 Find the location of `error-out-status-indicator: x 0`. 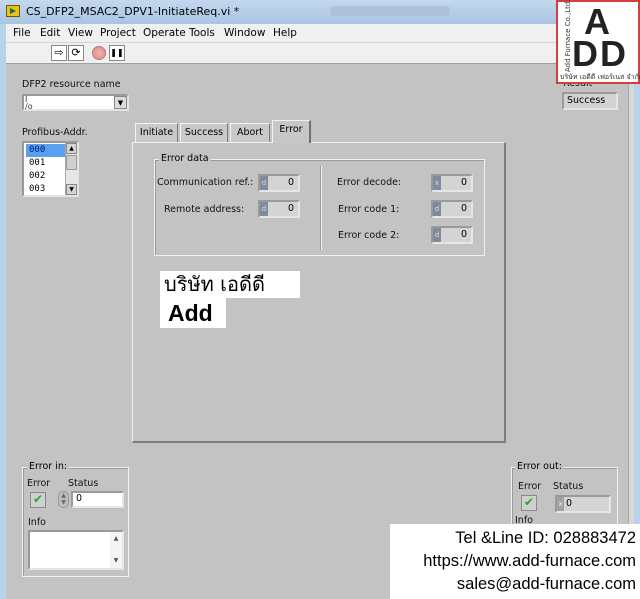

error-out-status-indicator: x 0 is located at coordinates (583, 504).